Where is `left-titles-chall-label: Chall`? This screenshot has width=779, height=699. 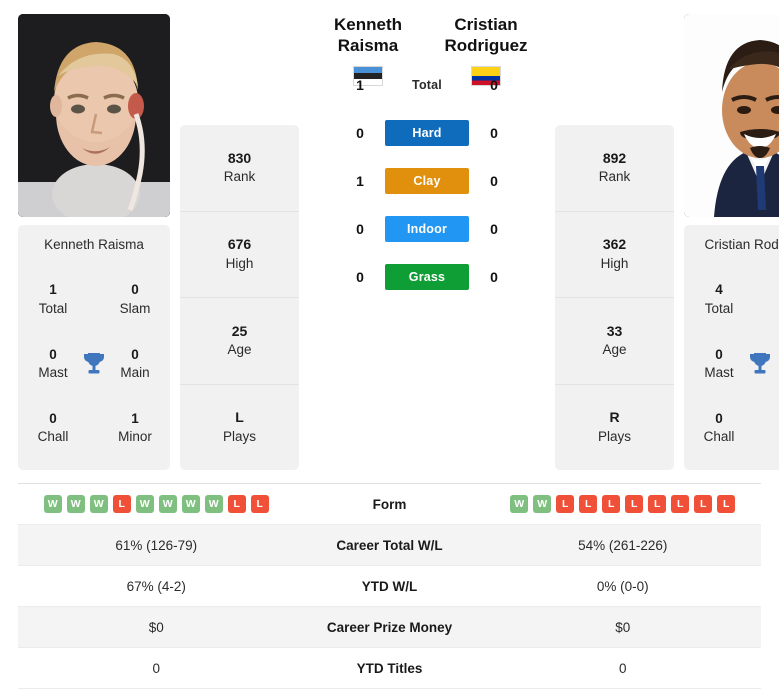
left-titles-chall-label: Chall is located at coordinates (53, 437).